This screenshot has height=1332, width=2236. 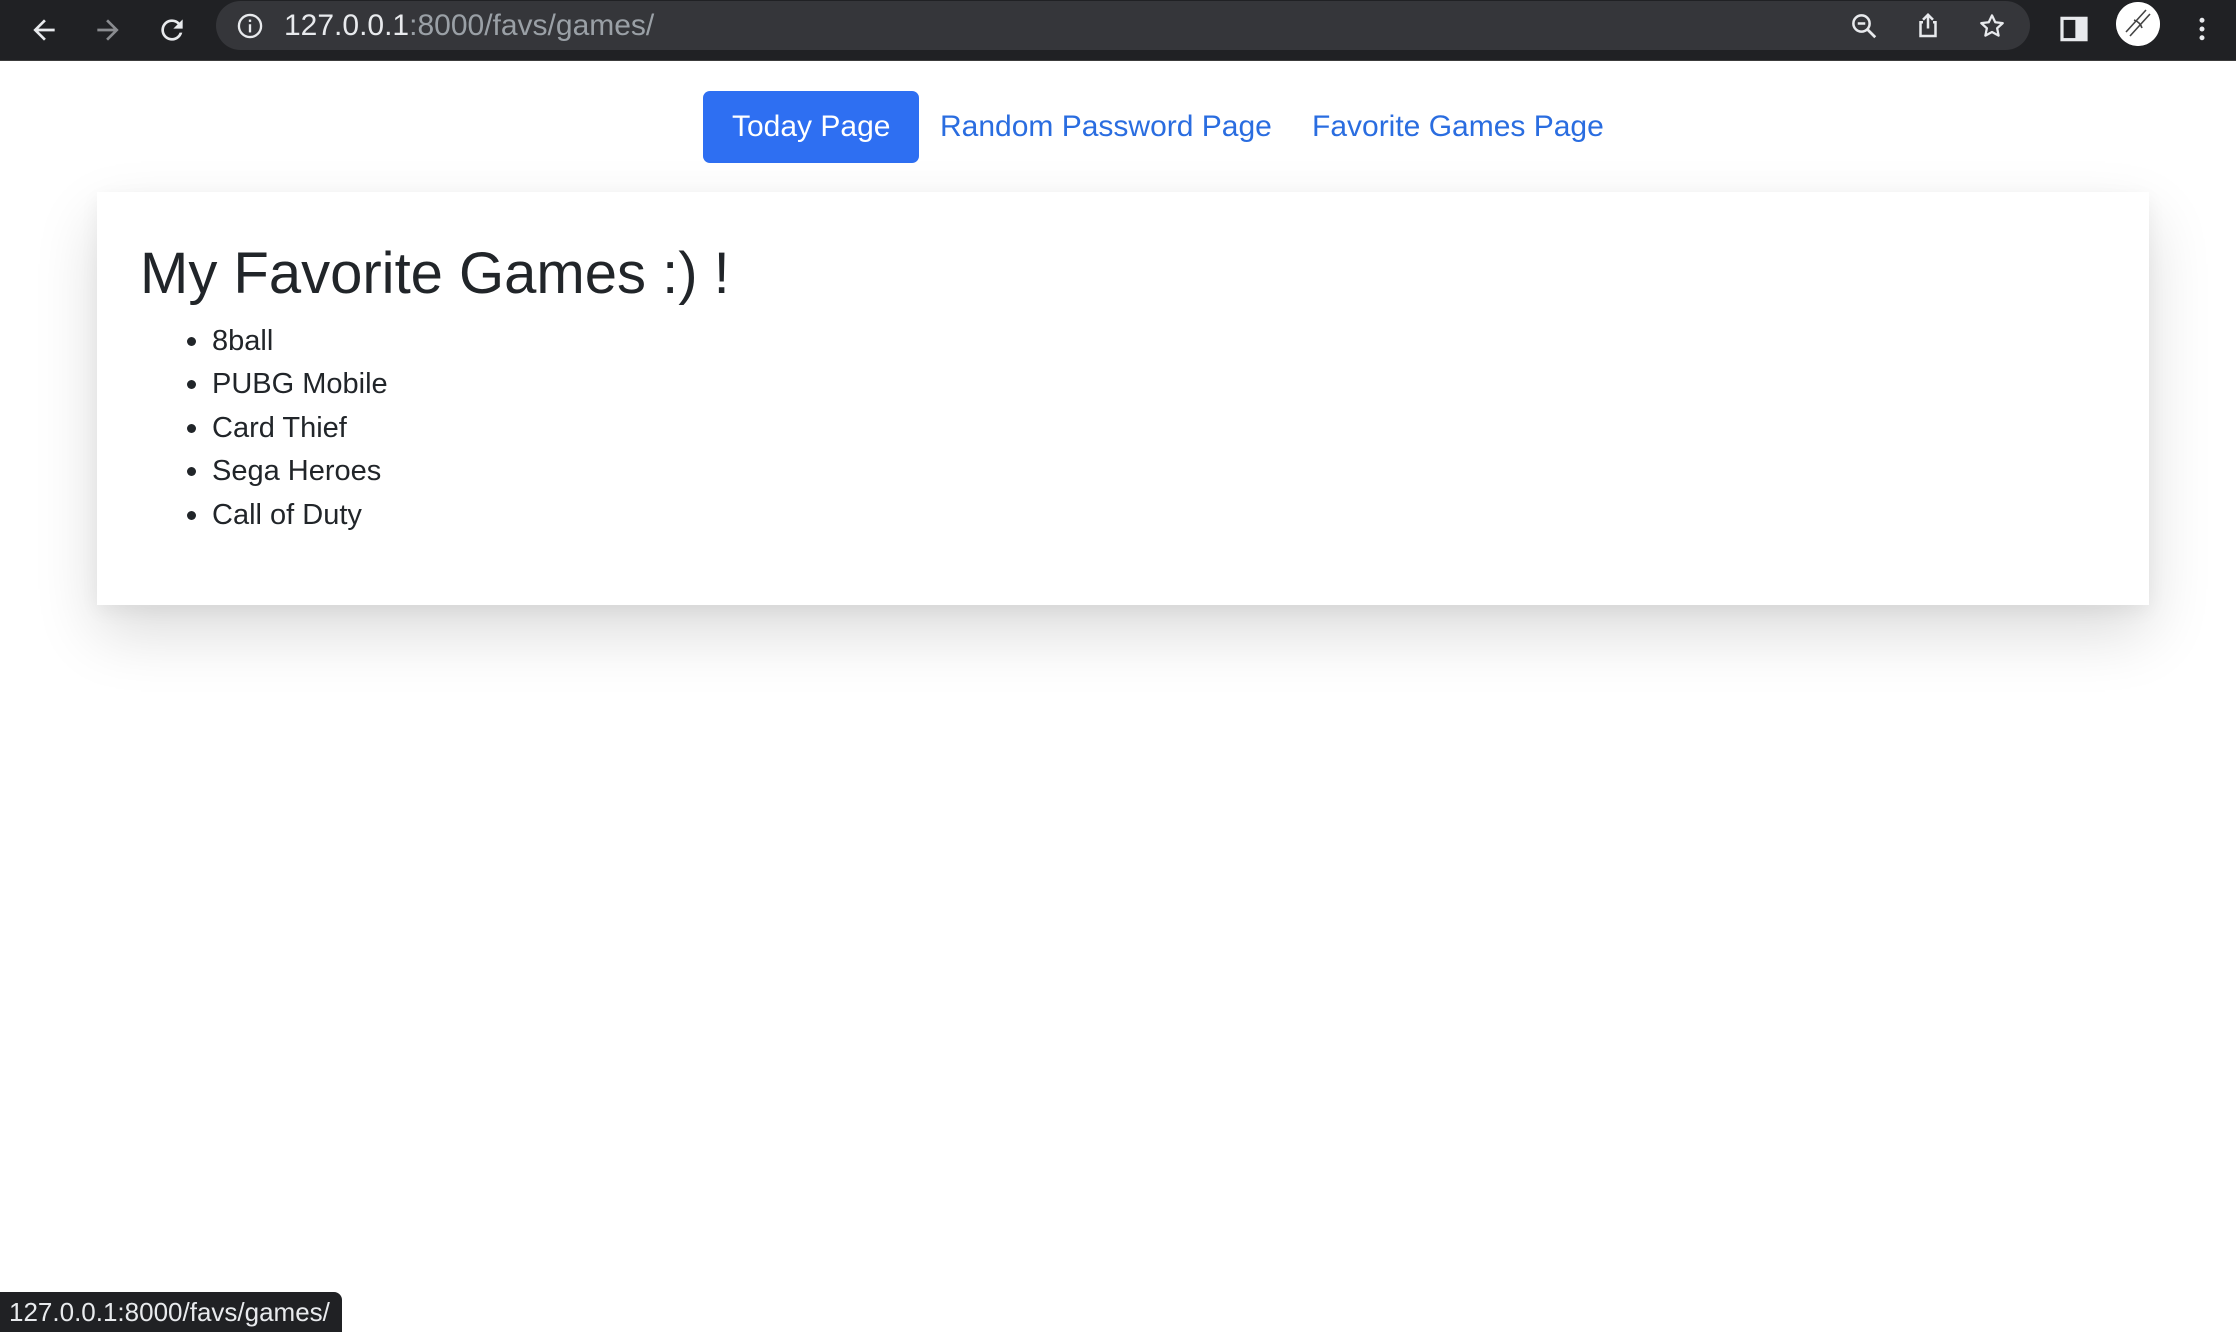 What do you see at coordinates (279, 427) in the screenshot?
I see `game-name: Card Thief` at bounding box center [279, 427].